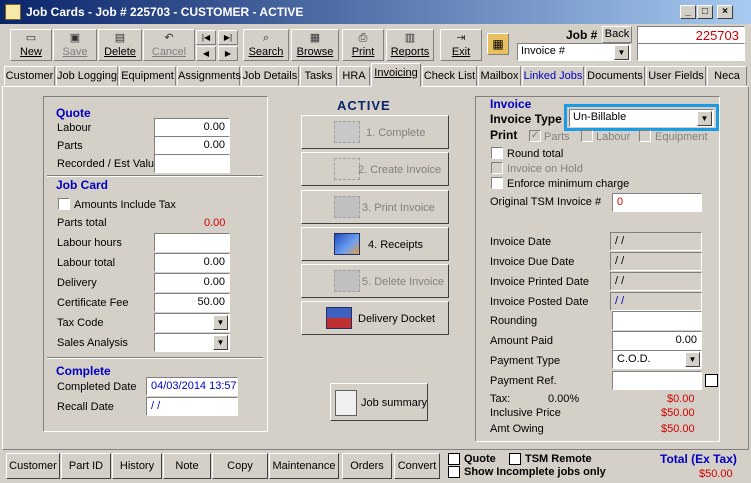 This screenshot has height=483, width=751. What do you see at coordinates (228, 53) in the screenshot?
I see `next-record-icon: ▶` at bounding box center [228, 53].